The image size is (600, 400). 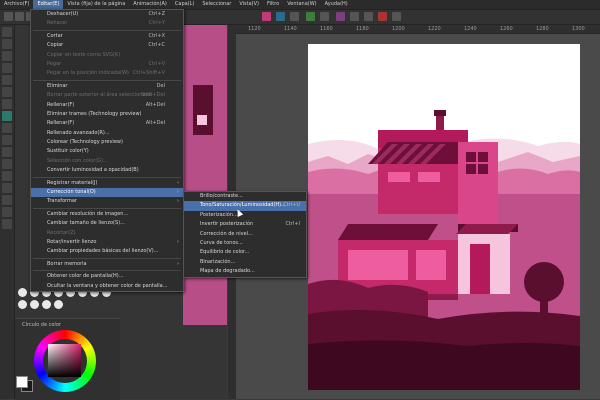 I want to click on edit-menu-item: Copiar Ctrl+C, so click(x=107, y=45).